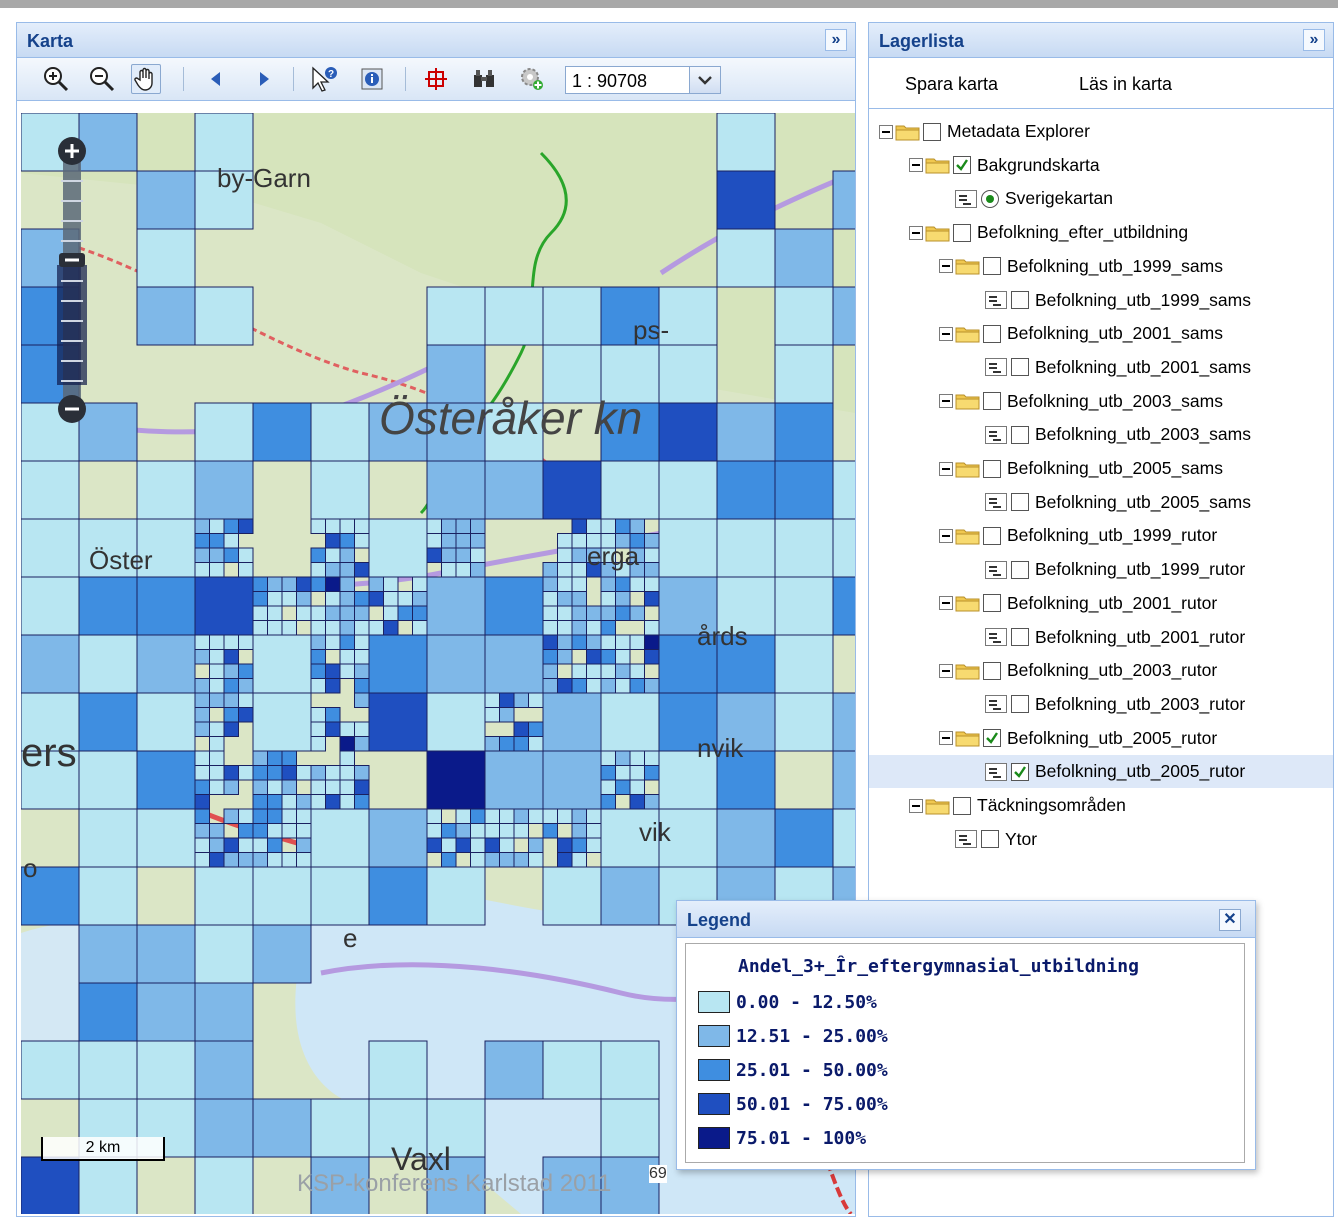 The image size is (1338, 1217). I want to click on layer-tree-row: Sverigekartan, so click(1026, 198).